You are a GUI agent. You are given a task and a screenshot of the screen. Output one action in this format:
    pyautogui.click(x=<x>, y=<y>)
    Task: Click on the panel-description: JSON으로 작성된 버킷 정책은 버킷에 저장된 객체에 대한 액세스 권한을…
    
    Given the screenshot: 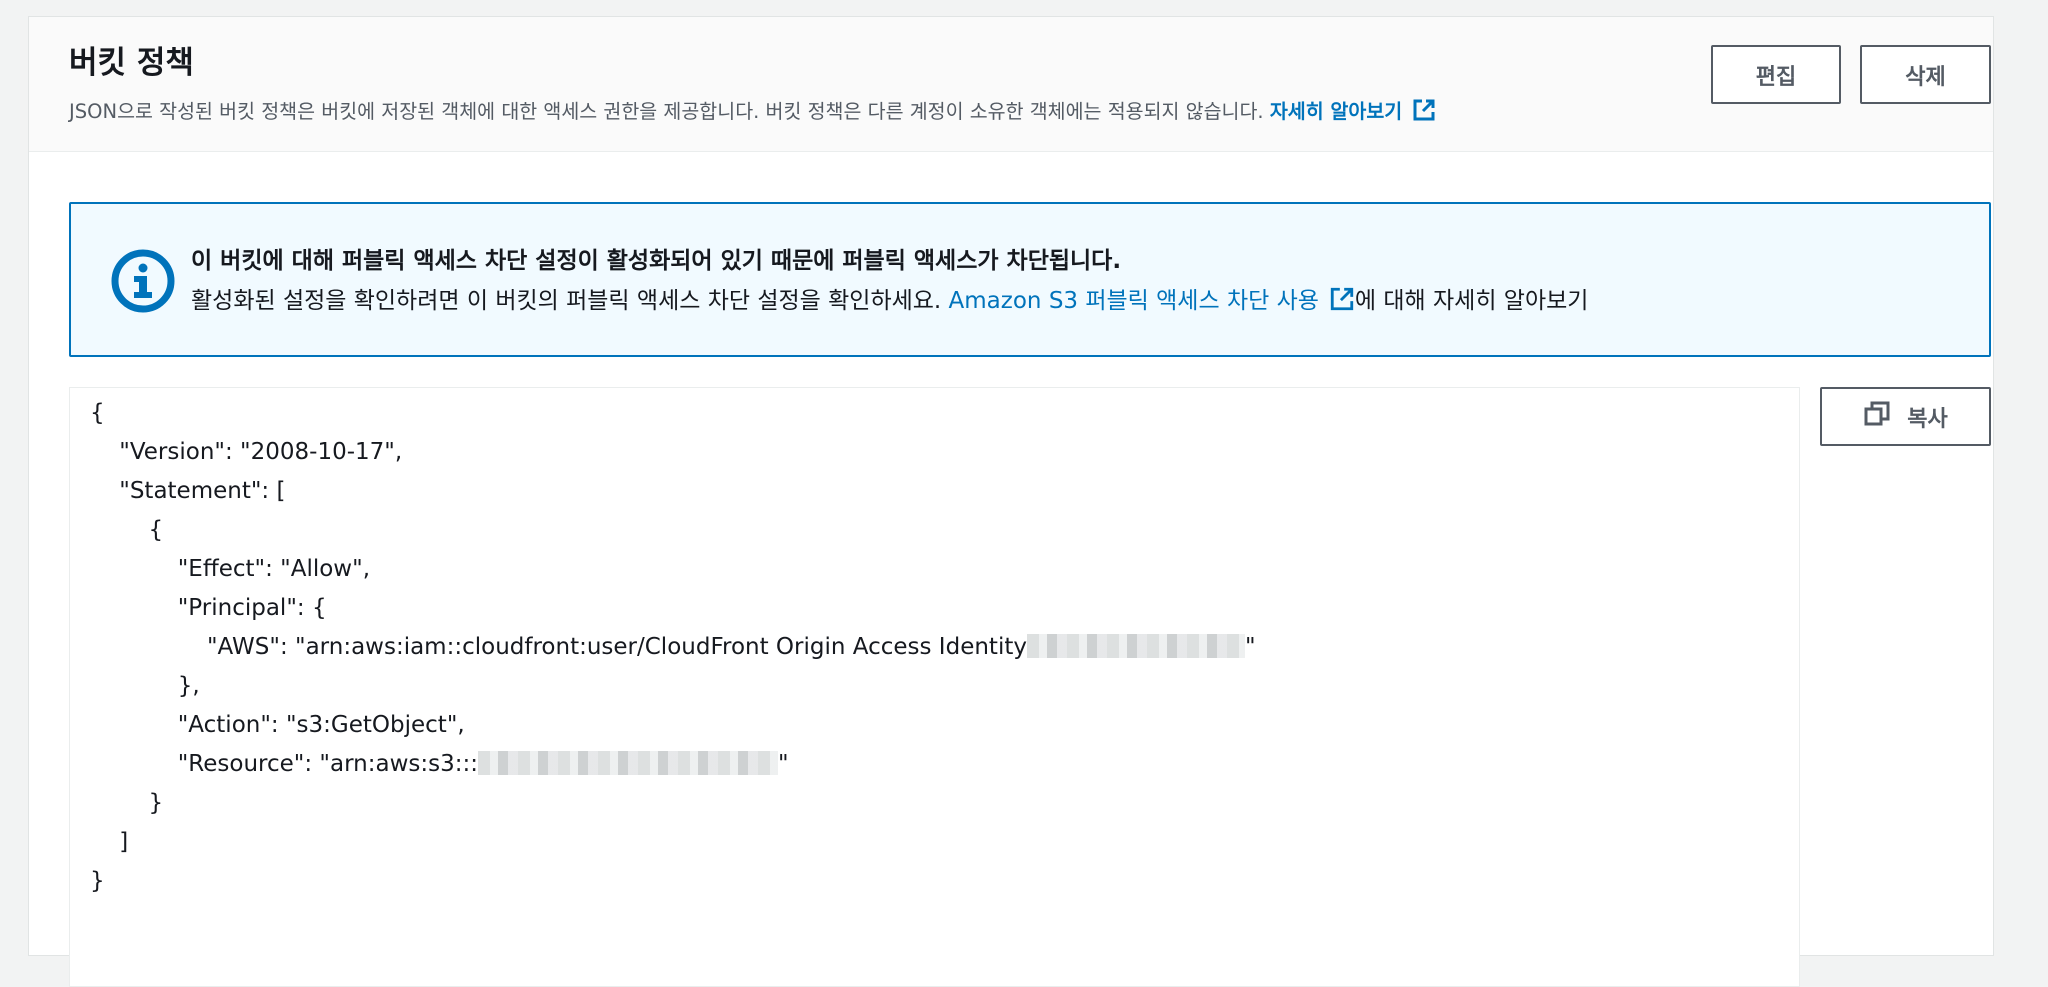 What is the action you would take?
    pyautogui.click(x=752, y=114)
    